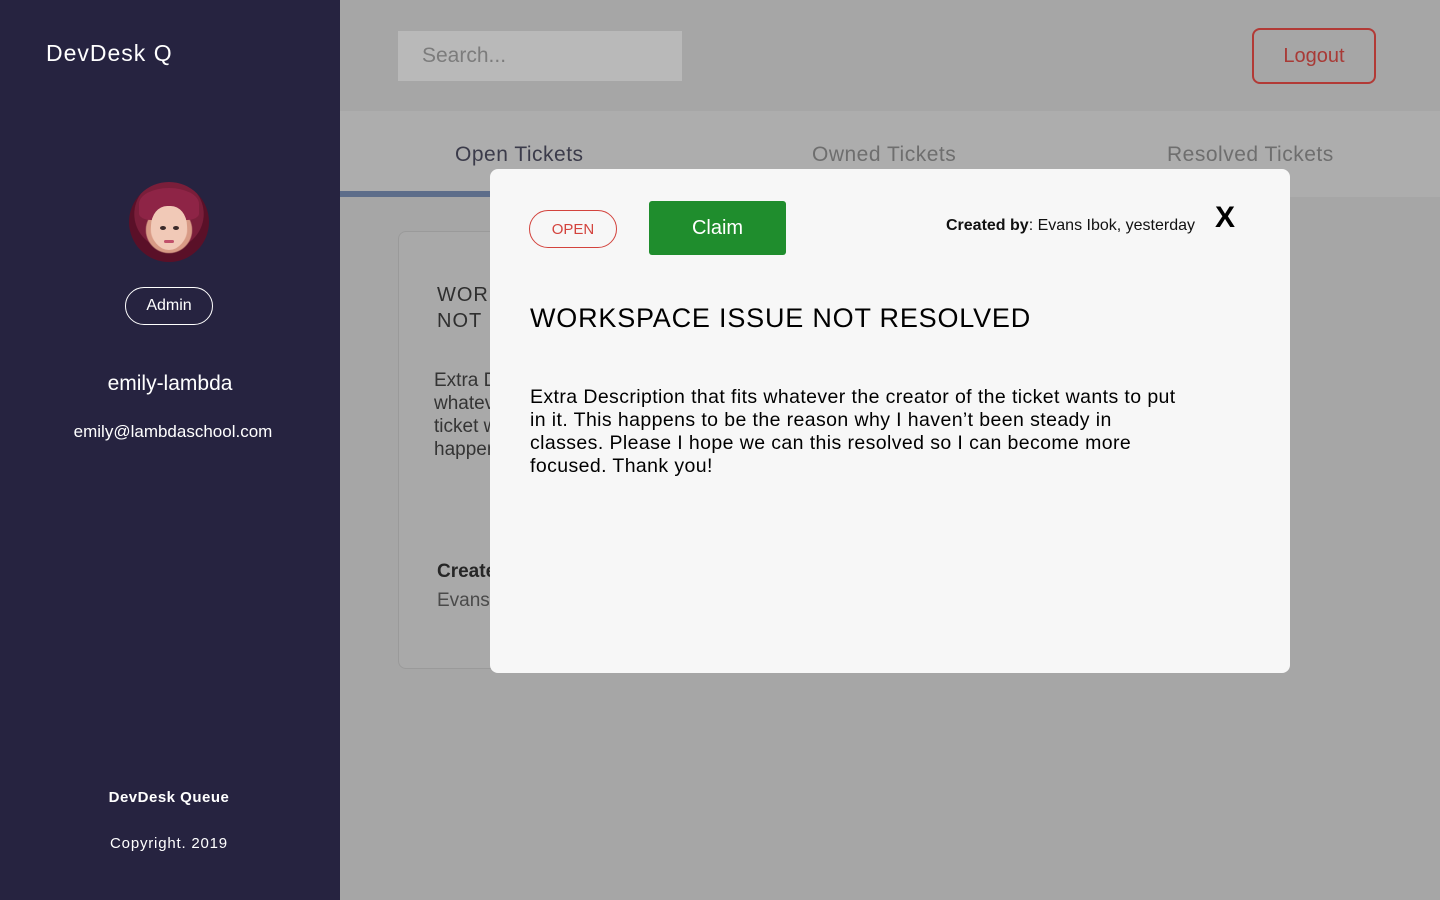 This screenshot has height=900, width=1440. What do you see at coordinates (169, 241) in the screenshot?
I see `avatar-mouth` at bounding box center [169, 241].